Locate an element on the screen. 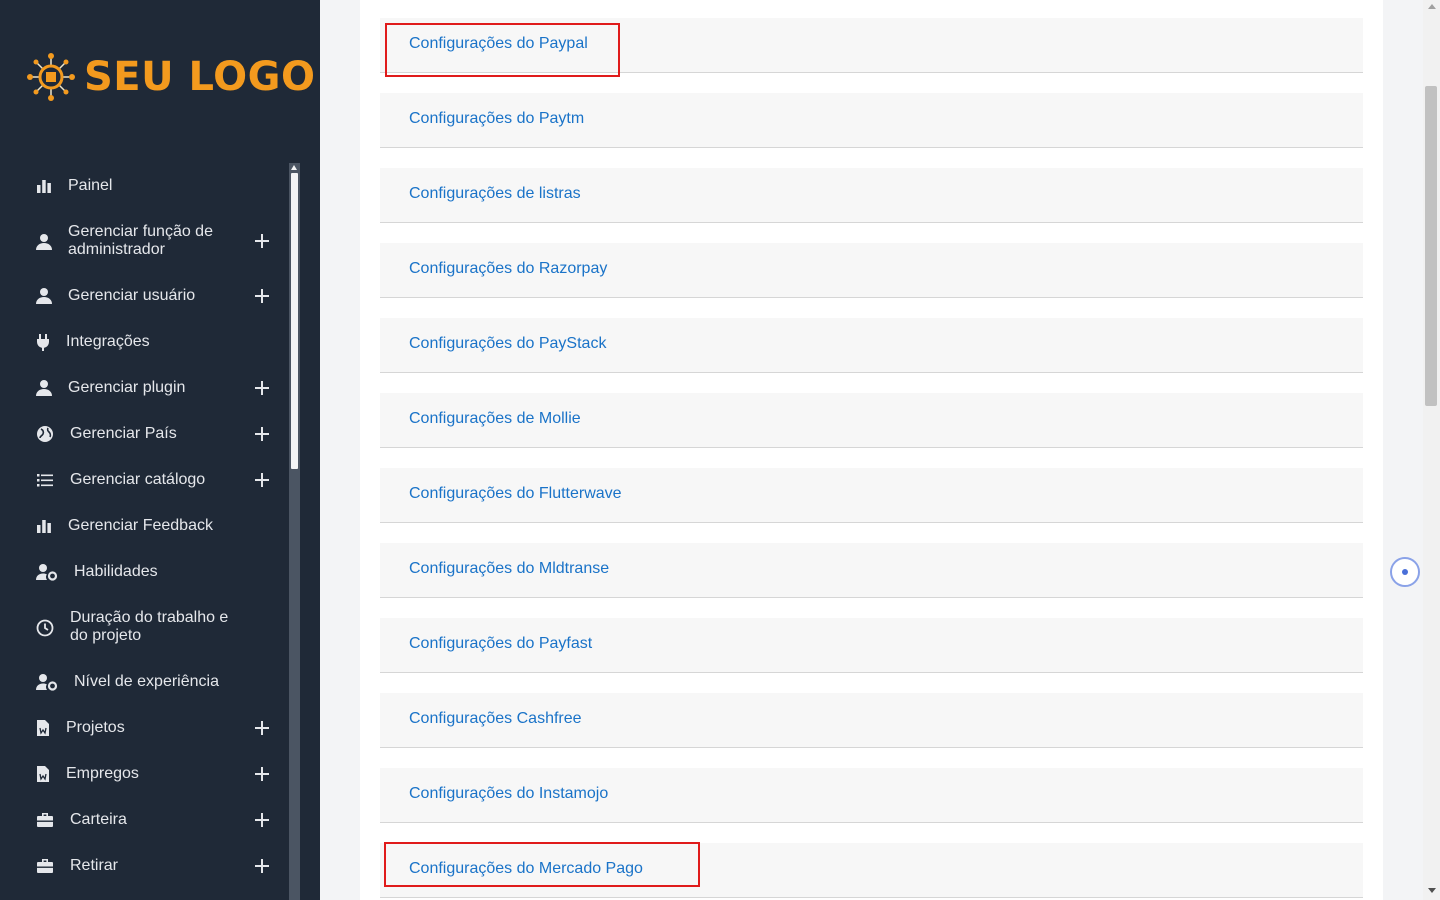 The height and width of the screenshot is (900, 1440). setting-link: Configurações do Flutterwave is located at coordinates (515, 494).